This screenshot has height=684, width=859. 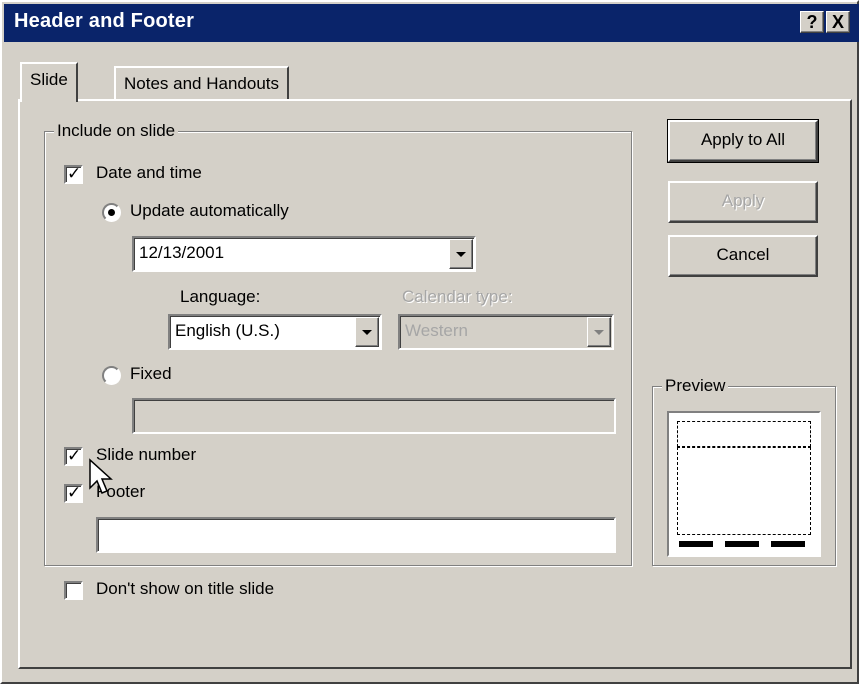 I want to click on title-placeholder, so click(x=744, y=434).